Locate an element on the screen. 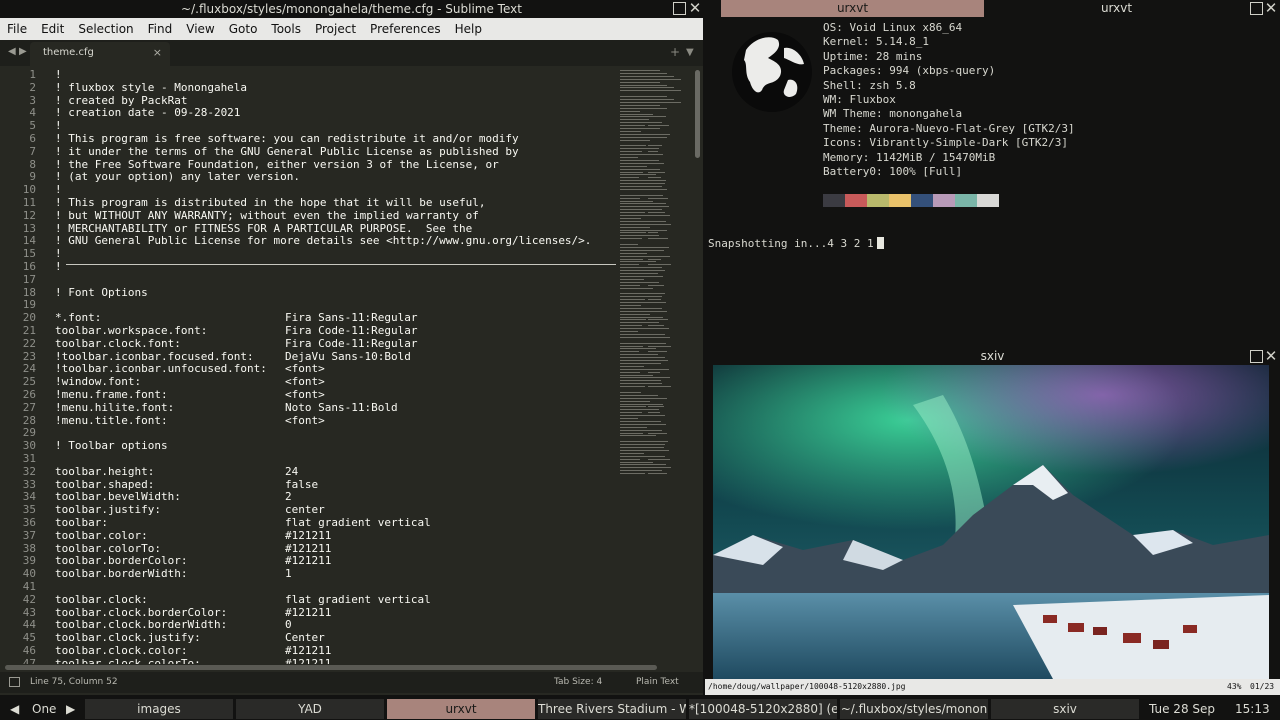 This screenshot has width=1280, height=720. code-value: <font> is located at coordinates (305, 382).